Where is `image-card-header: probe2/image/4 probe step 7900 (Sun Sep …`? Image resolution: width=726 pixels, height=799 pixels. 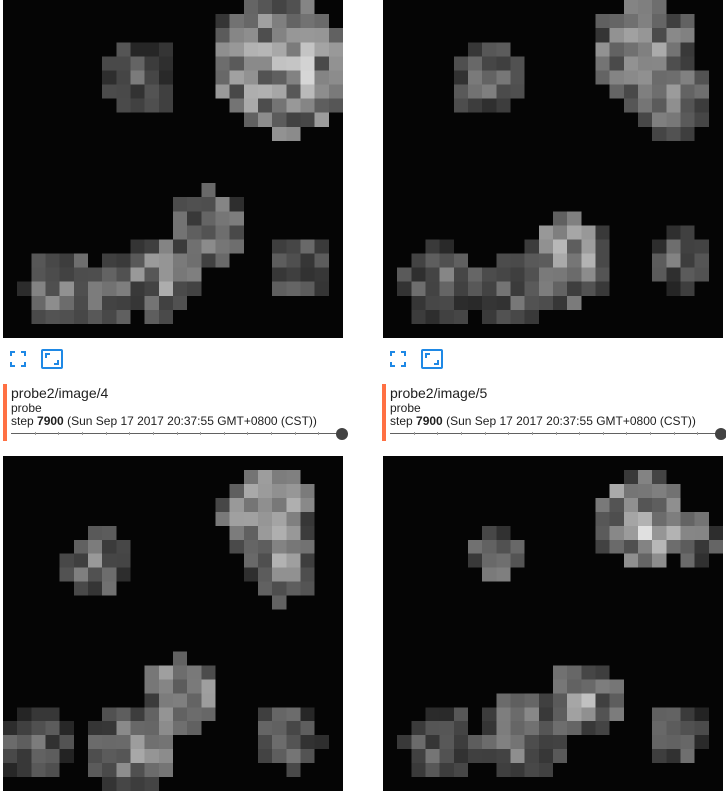
image-card-header: probe2/image/4 probe step 7900 (Sun Sep … is located at coordinates (175, 414).